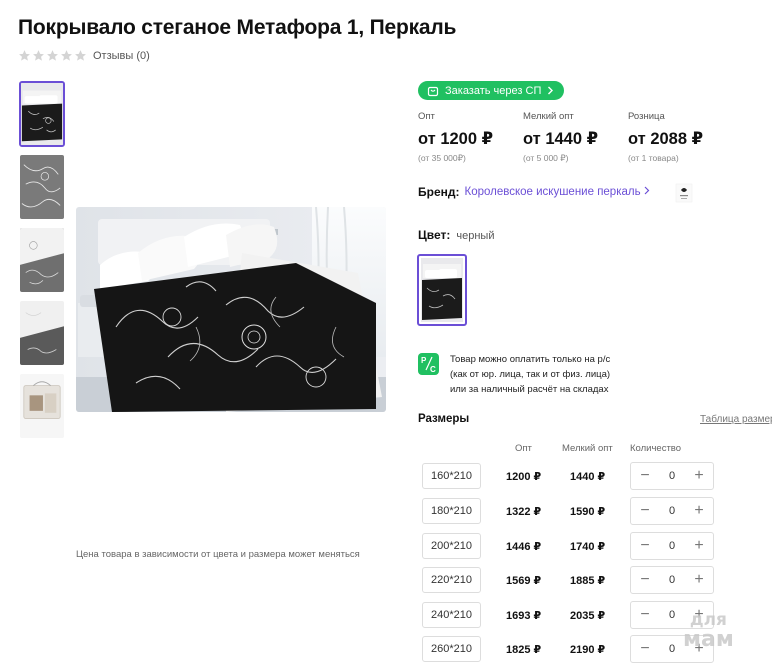 This screenshot has height=666, width=772. What do you see at coordinates (442, 158) in the screenshot?
I see `price-tier-min: (от 35 000₽)` at bounding box center [442, 158].